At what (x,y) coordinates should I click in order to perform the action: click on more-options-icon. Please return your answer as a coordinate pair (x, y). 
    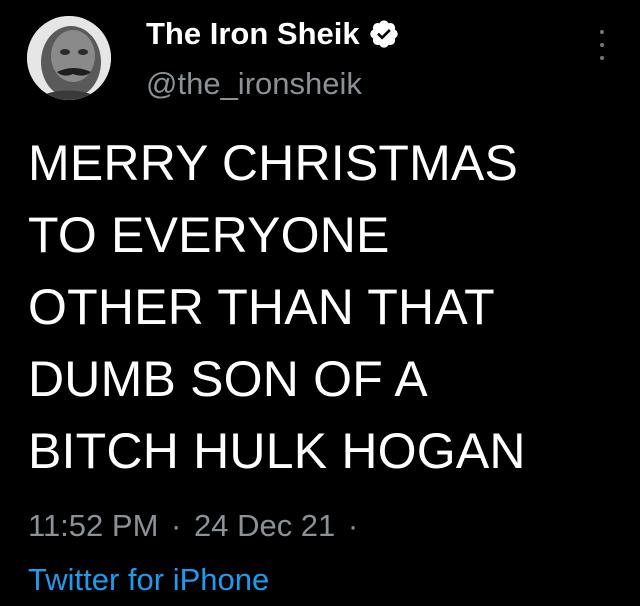
    Looking at the image, I should click on (602, 45).